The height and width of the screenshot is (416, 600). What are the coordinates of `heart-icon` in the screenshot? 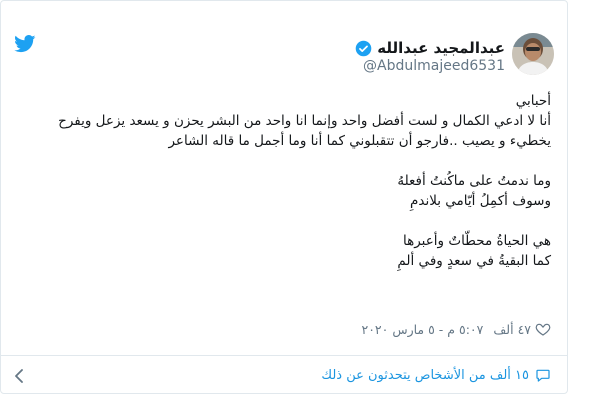 It's located at (543, 329).